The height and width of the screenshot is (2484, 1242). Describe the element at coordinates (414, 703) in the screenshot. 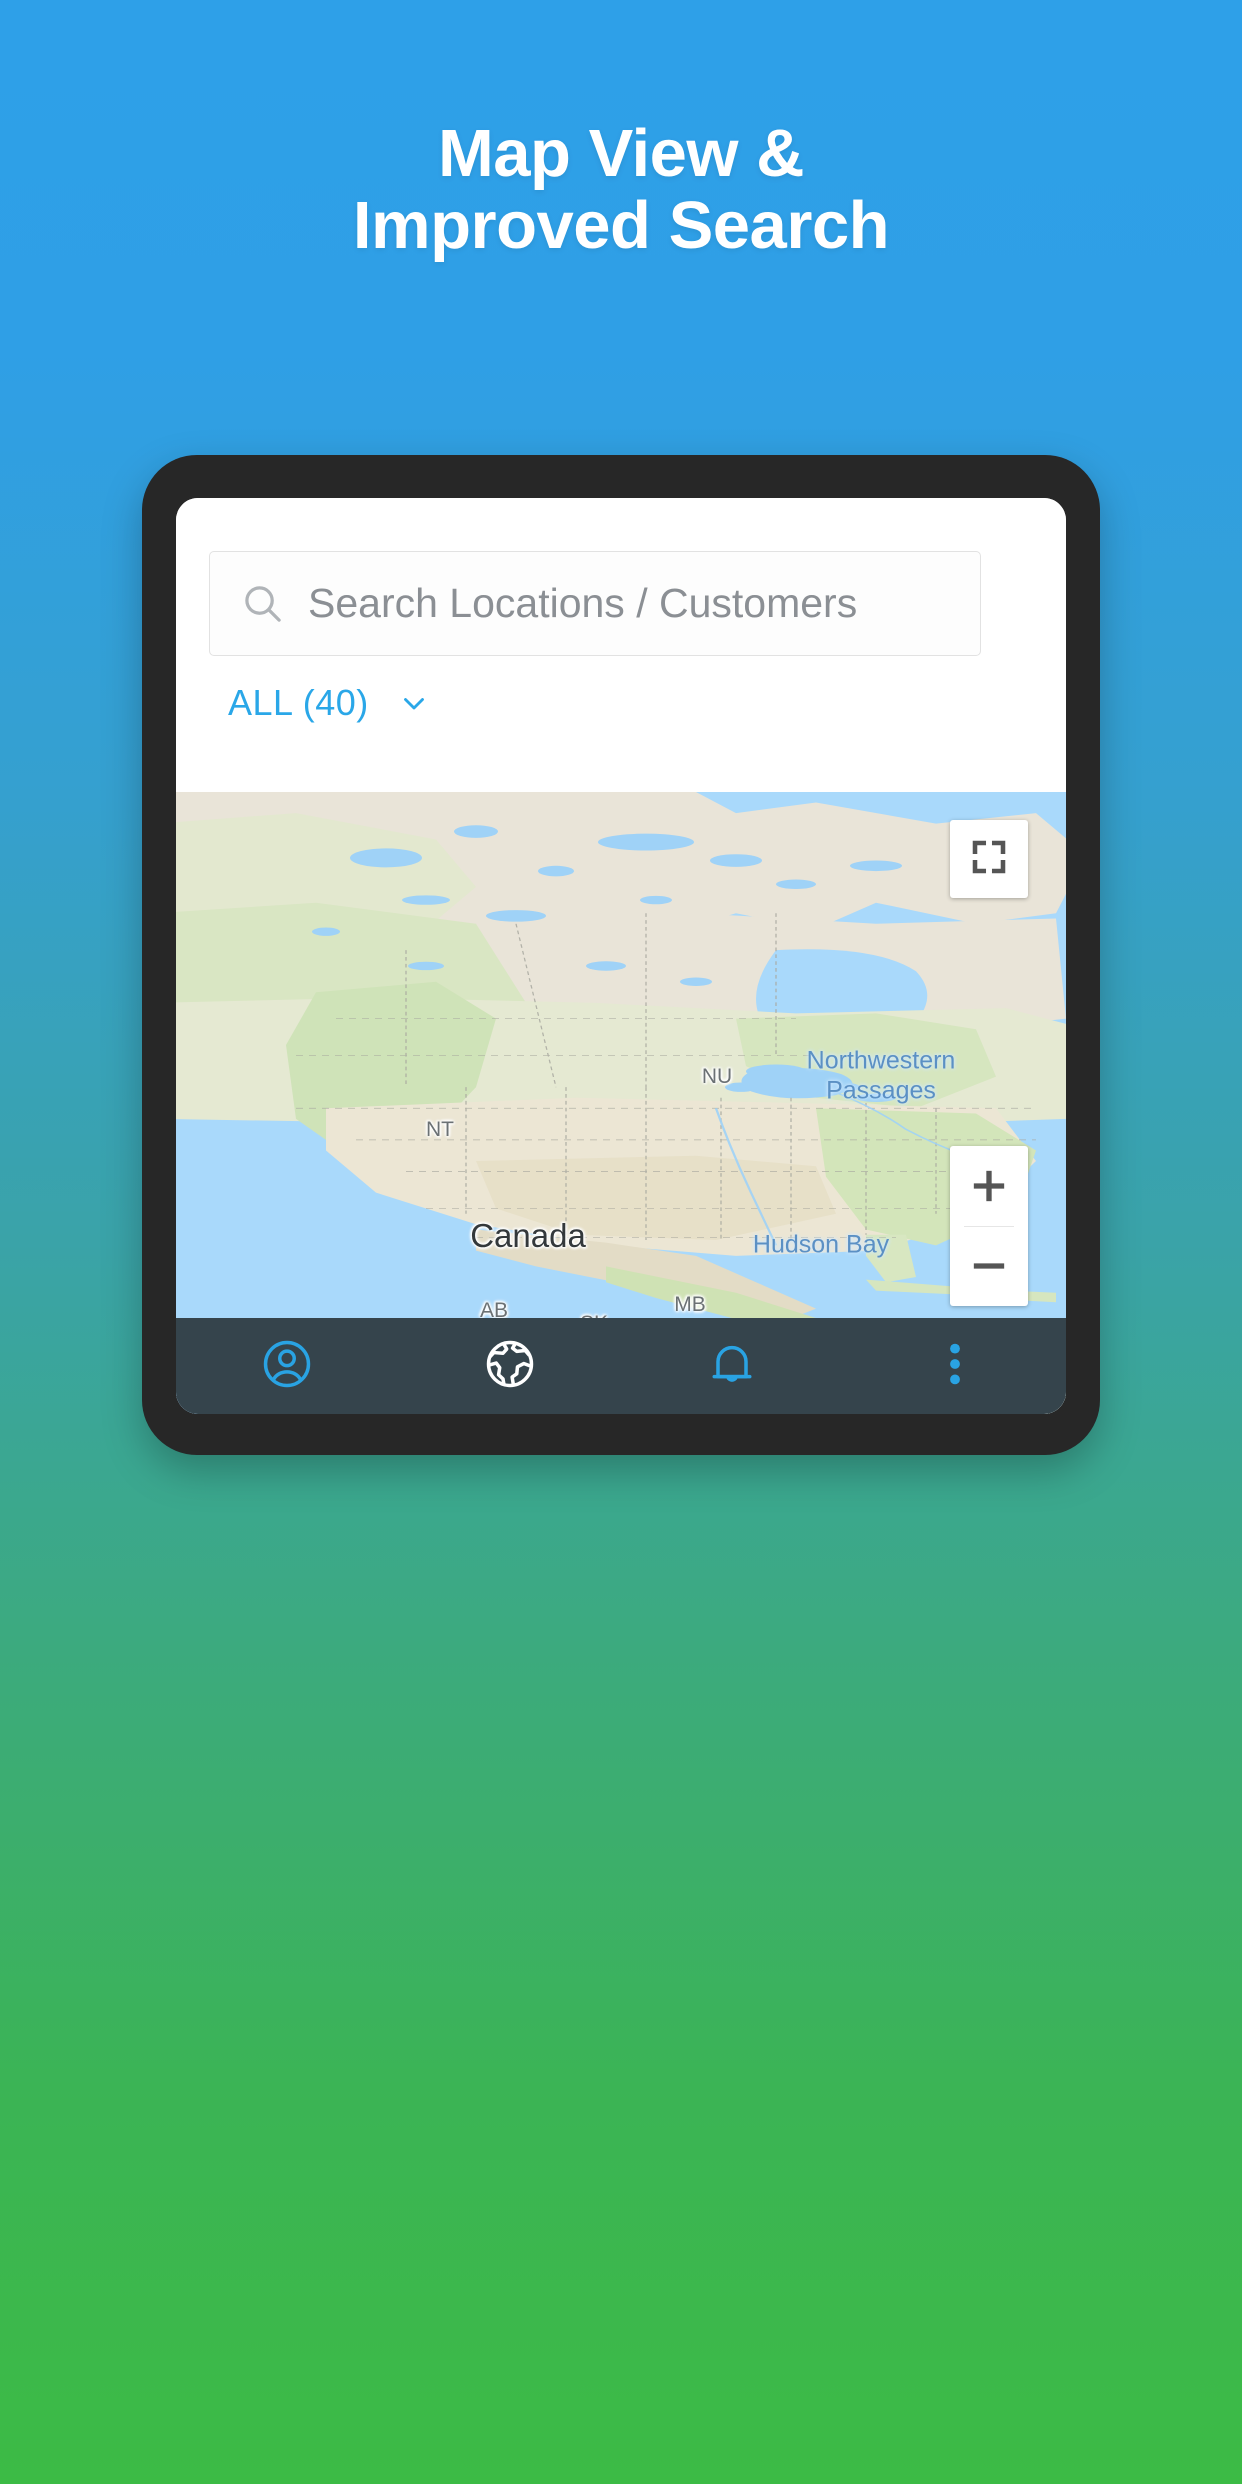

I see `chevron-down-icon` at that location.